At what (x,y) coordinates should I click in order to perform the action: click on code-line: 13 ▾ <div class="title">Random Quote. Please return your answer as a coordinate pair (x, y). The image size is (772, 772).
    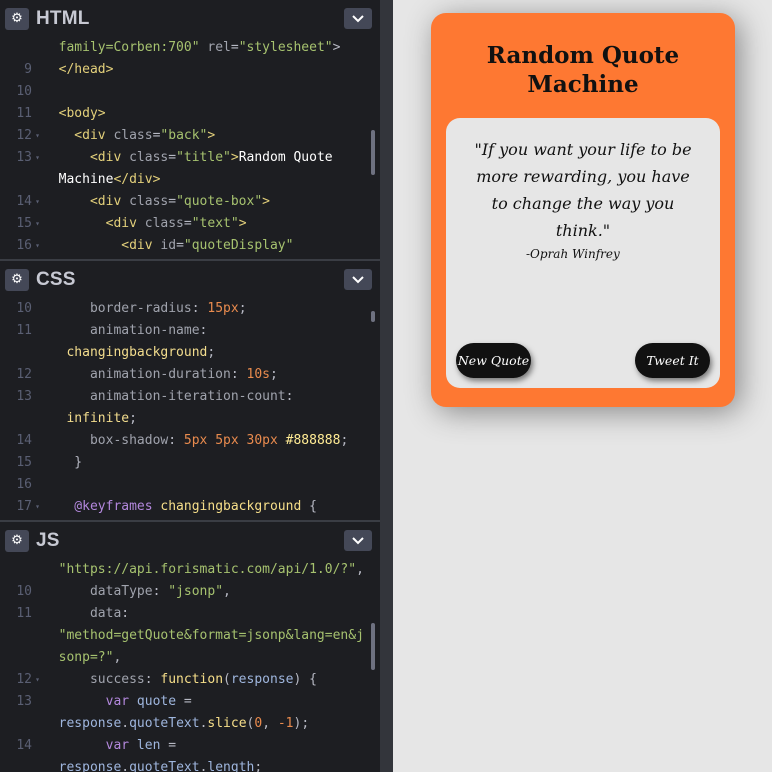
    Looking at the image, I should click on (190, 158).